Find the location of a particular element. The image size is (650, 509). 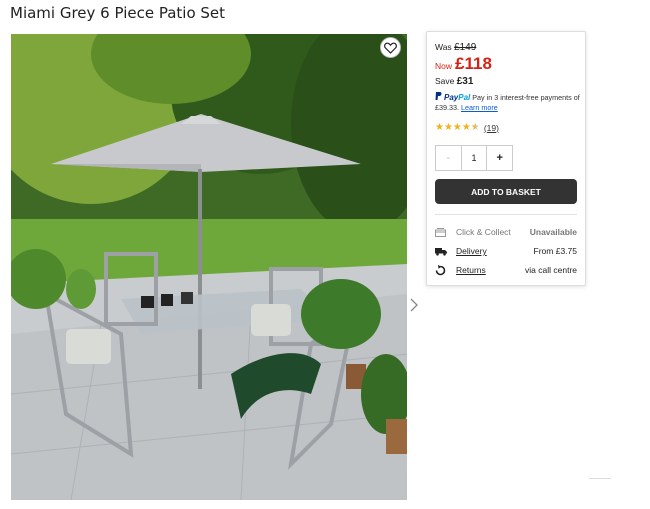

delivery-link: Delivery is located at coordinates (495, 251).